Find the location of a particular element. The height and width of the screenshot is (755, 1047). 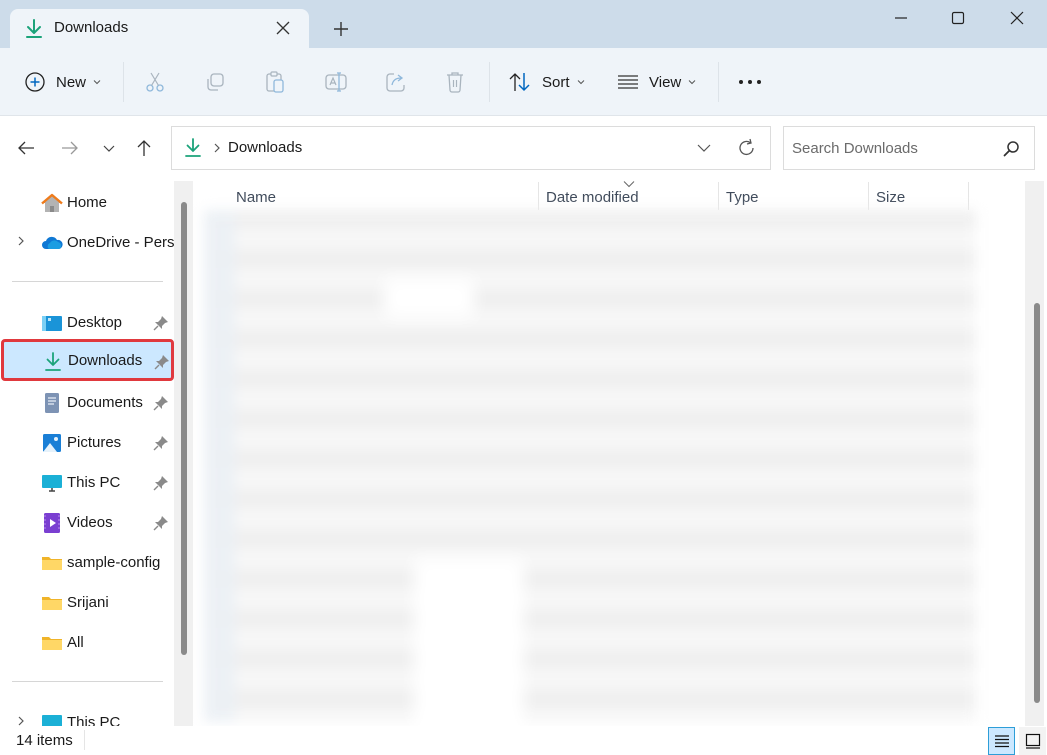

documents-icon is located at coordinates (52, 403).